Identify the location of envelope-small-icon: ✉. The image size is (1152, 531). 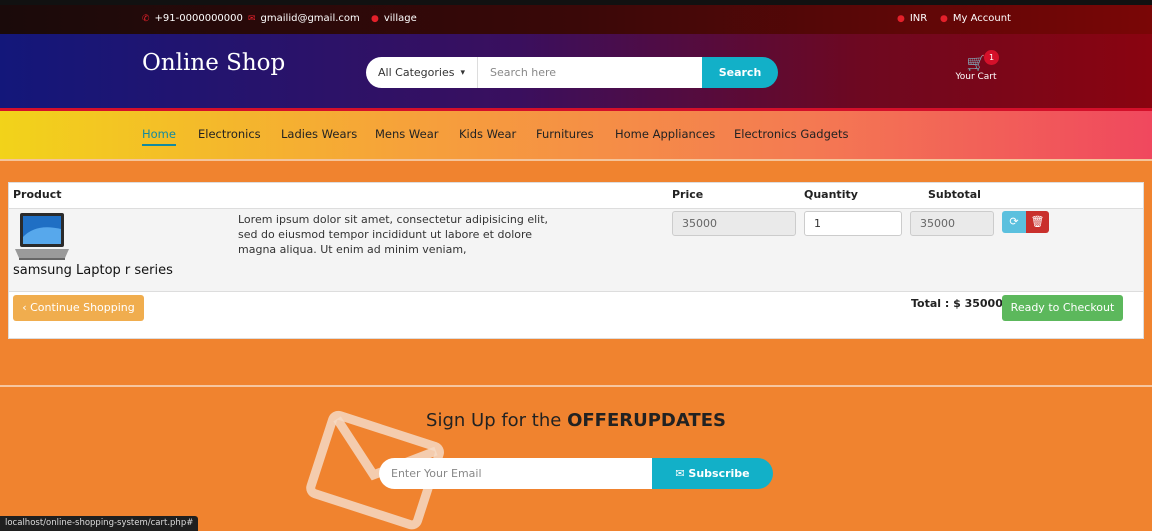
(680, 473).